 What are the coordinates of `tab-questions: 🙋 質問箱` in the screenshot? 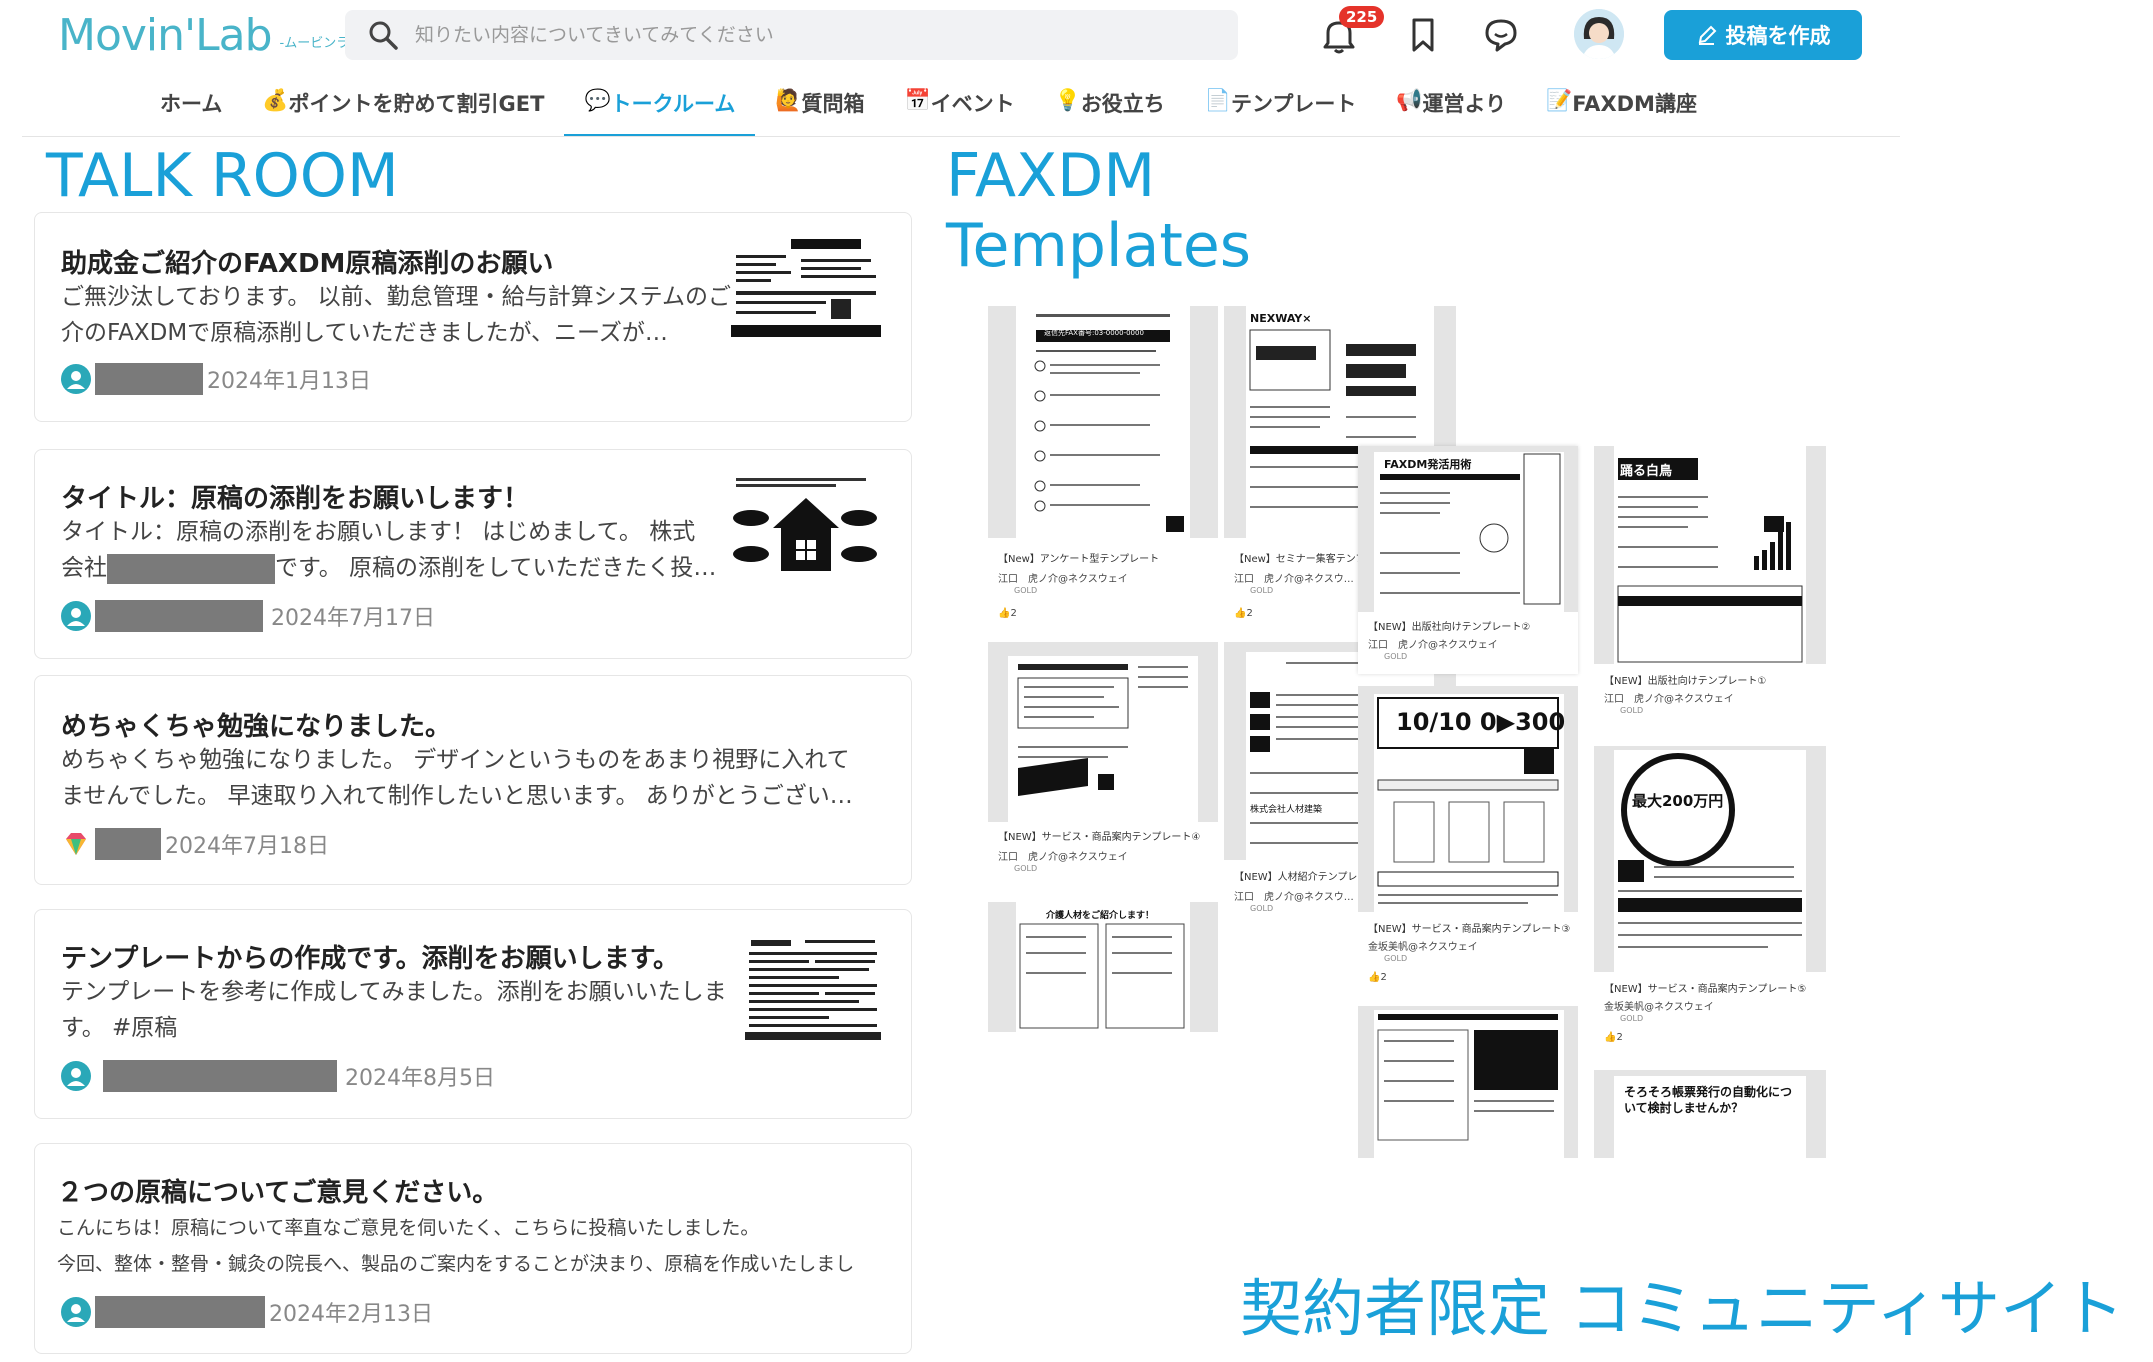 It's located at (819, 111).